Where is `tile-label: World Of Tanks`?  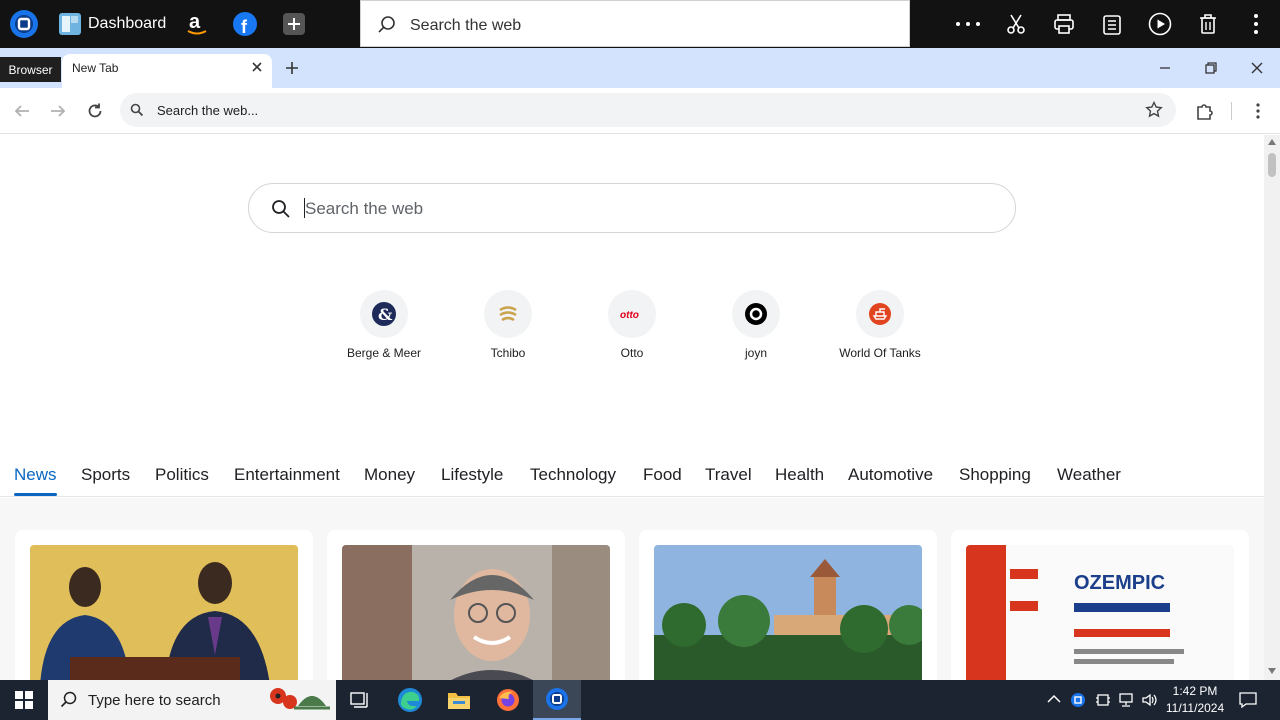 tile-label: World Of Tanks is located at coordinates (880, 353).